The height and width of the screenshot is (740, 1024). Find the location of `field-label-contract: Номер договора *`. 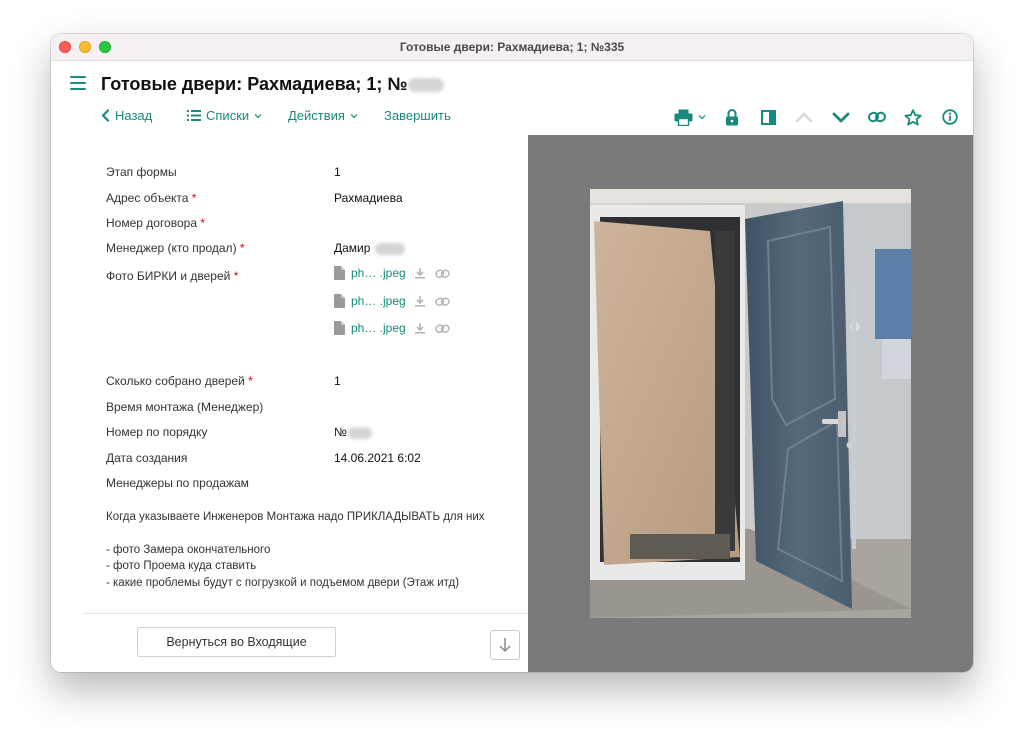

field-label-contract: Номер договора * is located at coordinates (156, 223).